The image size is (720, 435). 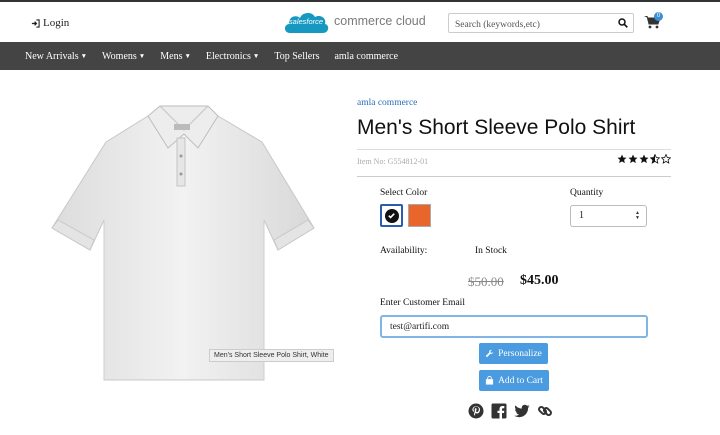 What do you see at coordinates (520, 353) in the screenshot?
I see `personalize-label: Personalize` at bounding box center [520, 353].